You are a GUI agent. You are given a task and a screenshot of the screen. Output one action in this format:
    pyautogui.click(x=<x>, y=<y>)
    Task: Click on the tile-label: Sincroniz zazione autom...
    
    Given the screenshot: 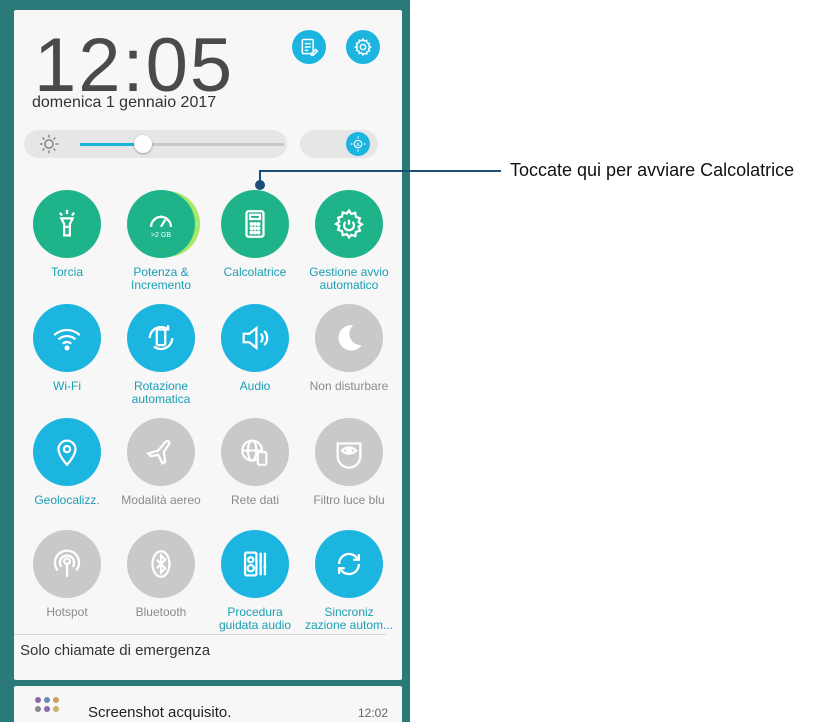 What is the action you would take?
    pyautogui.click(x=349, y=618)
    